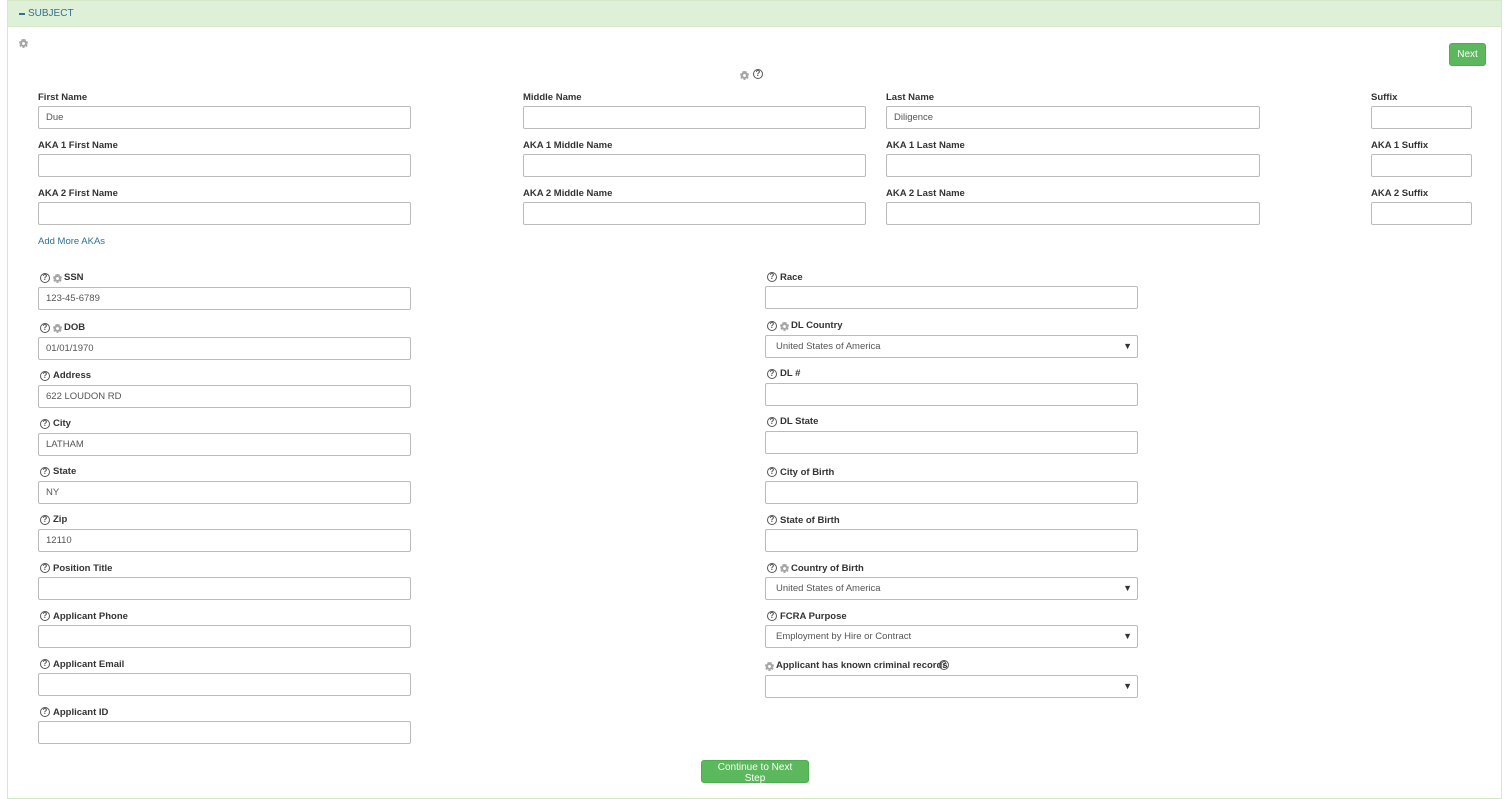  Describe the element at coordinates (772, 277) in the screenshot. I see `race-help-icon: ?` at that location.